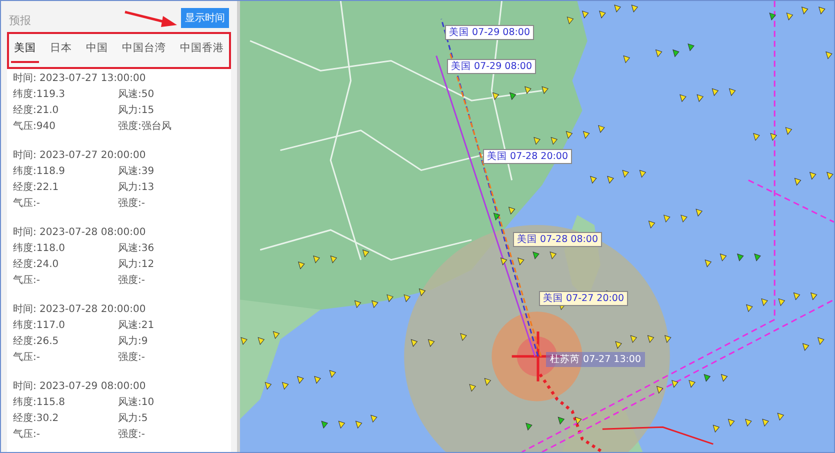 The image size is (835, 453). What do you see at coordinates (557, 239) in the screenshot?
I see `track-point-label: 美国 07-28 08:00` at bounding box center [557, 239].